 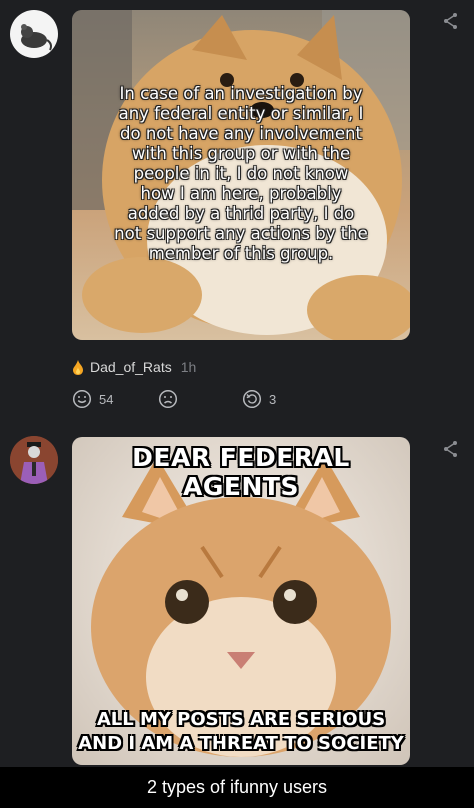 I want to click on user-avatar-rat, so click(x=34, y=34).